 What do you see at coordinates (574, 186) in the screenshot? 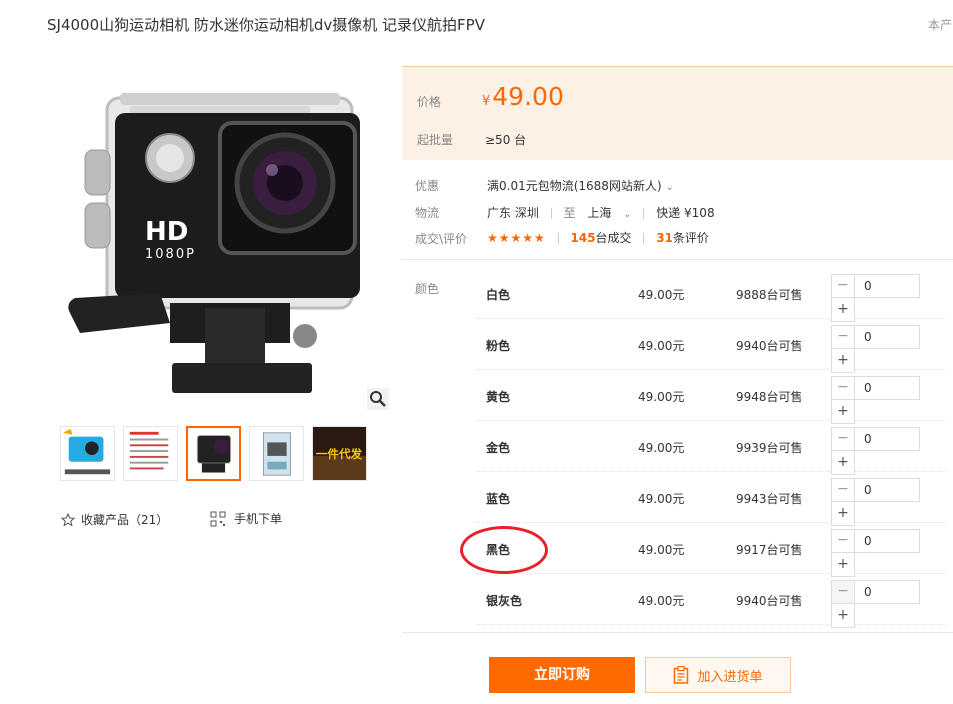
I see `promo-text: 满0.01元包物流(1688网站新人)` at bounding box center [574, 186].